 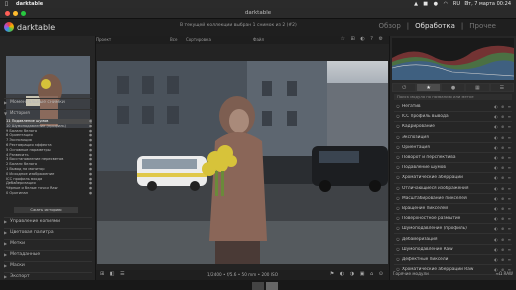 I want to click on masks-section: ▶ Маски, so click(x=48, y=264).